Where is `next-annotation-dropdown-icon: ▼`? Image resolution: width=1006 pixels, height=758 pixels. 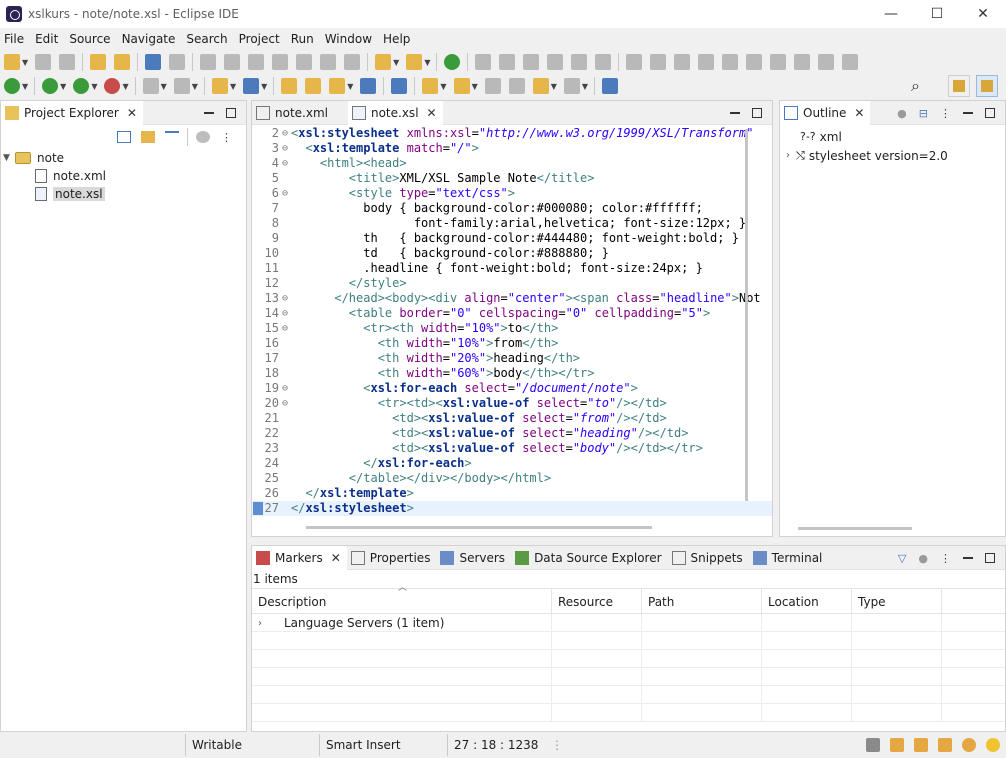
next-annotation-dropdown-icon: ▼ is located at coordinates (443, 86).